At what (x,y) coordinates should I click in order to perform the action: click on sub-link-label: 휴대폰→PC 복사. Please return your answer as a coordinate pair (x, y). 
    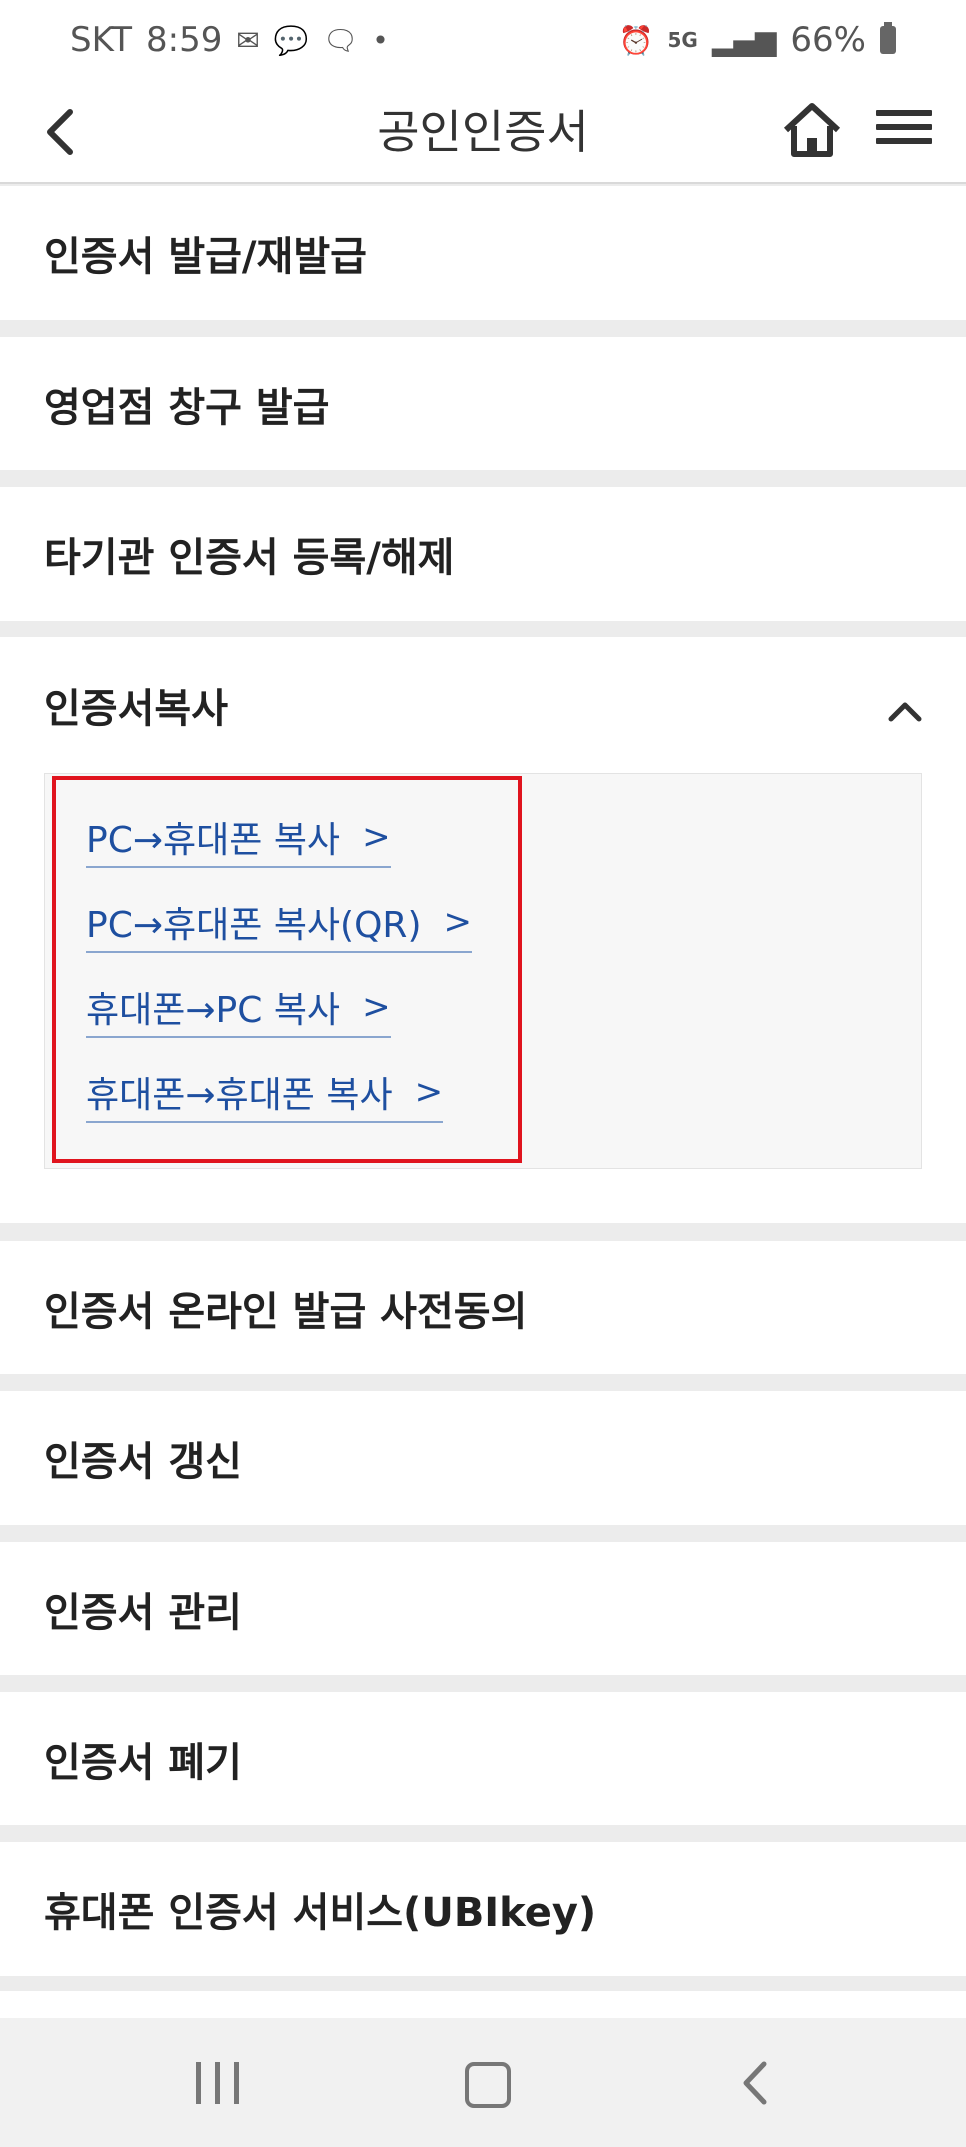
    Looking at the image, I should click on (213, 1010).